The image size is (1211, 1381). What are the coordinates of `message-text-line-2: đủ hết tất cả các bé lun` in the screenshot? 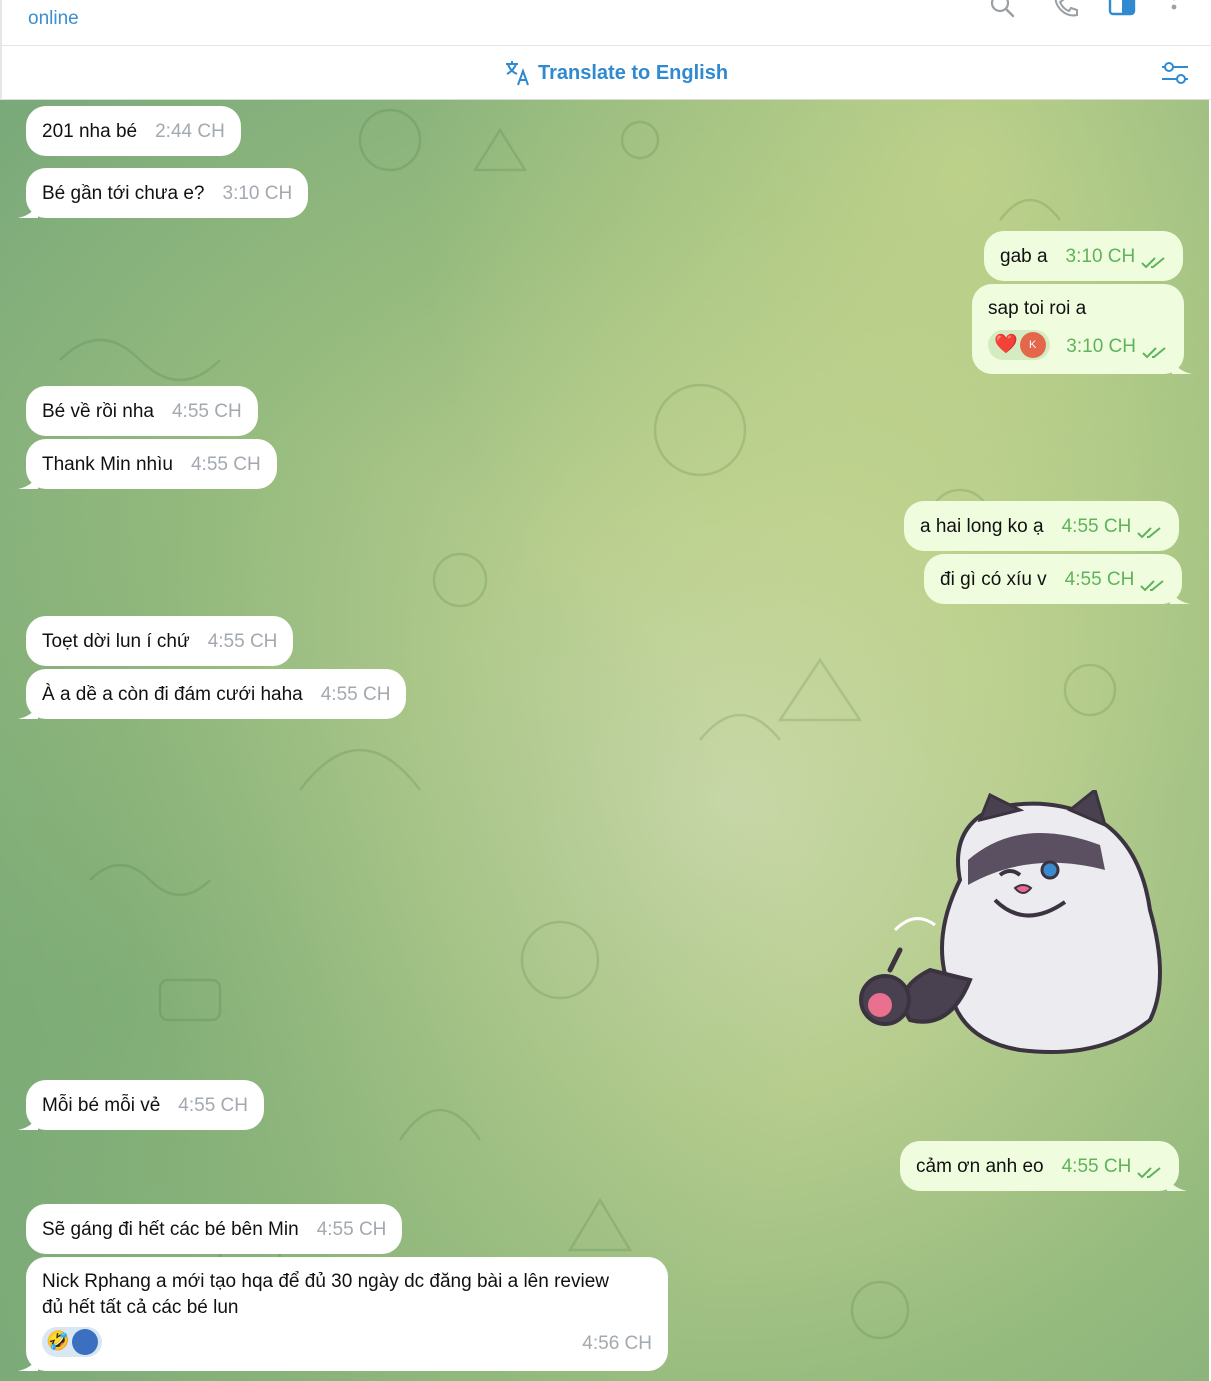 It's located at (140, 1307).